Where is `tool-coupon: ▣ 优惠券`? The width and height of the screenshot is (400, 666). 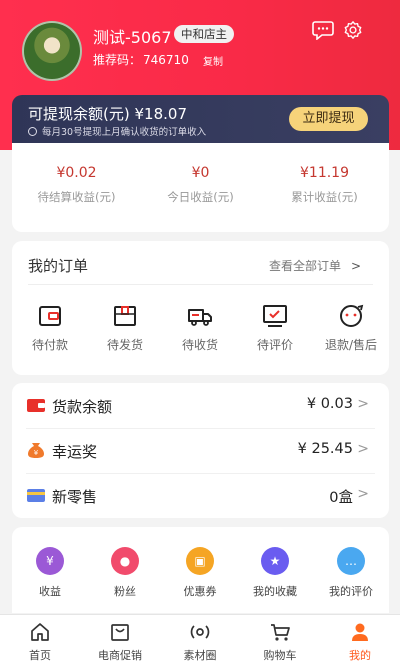
tool-coupon: ▣ 优惠券 is located at coordinates (200, 573).